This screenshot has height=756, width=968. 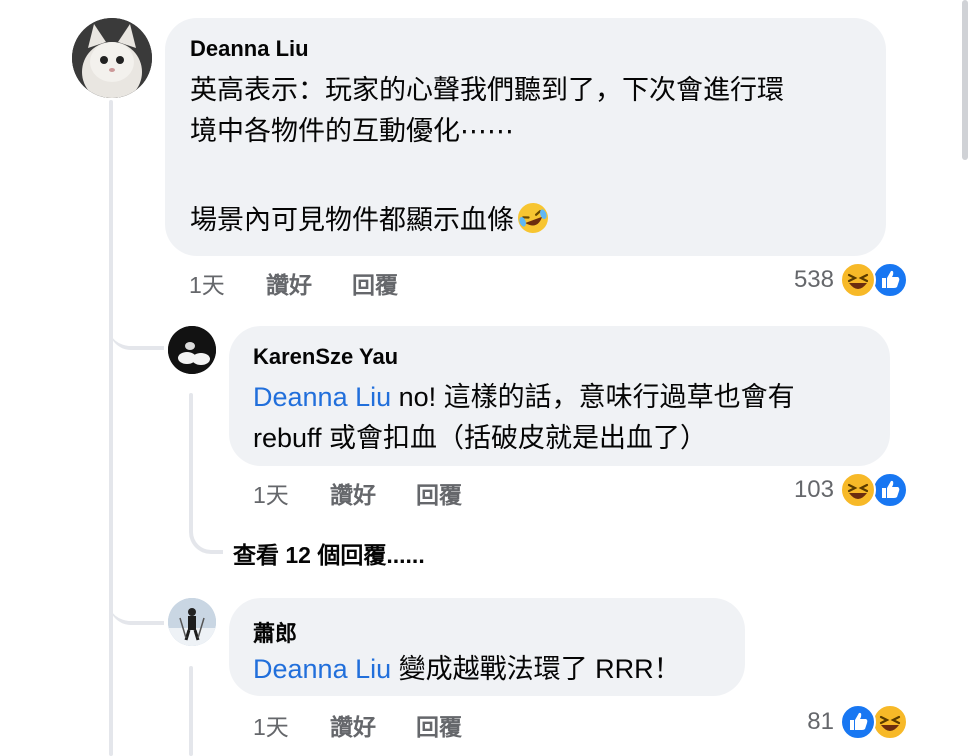 I want to click on comment-text-line-2: 境中各物件的互動優化⋯⋯, so click(x=352, y=131).